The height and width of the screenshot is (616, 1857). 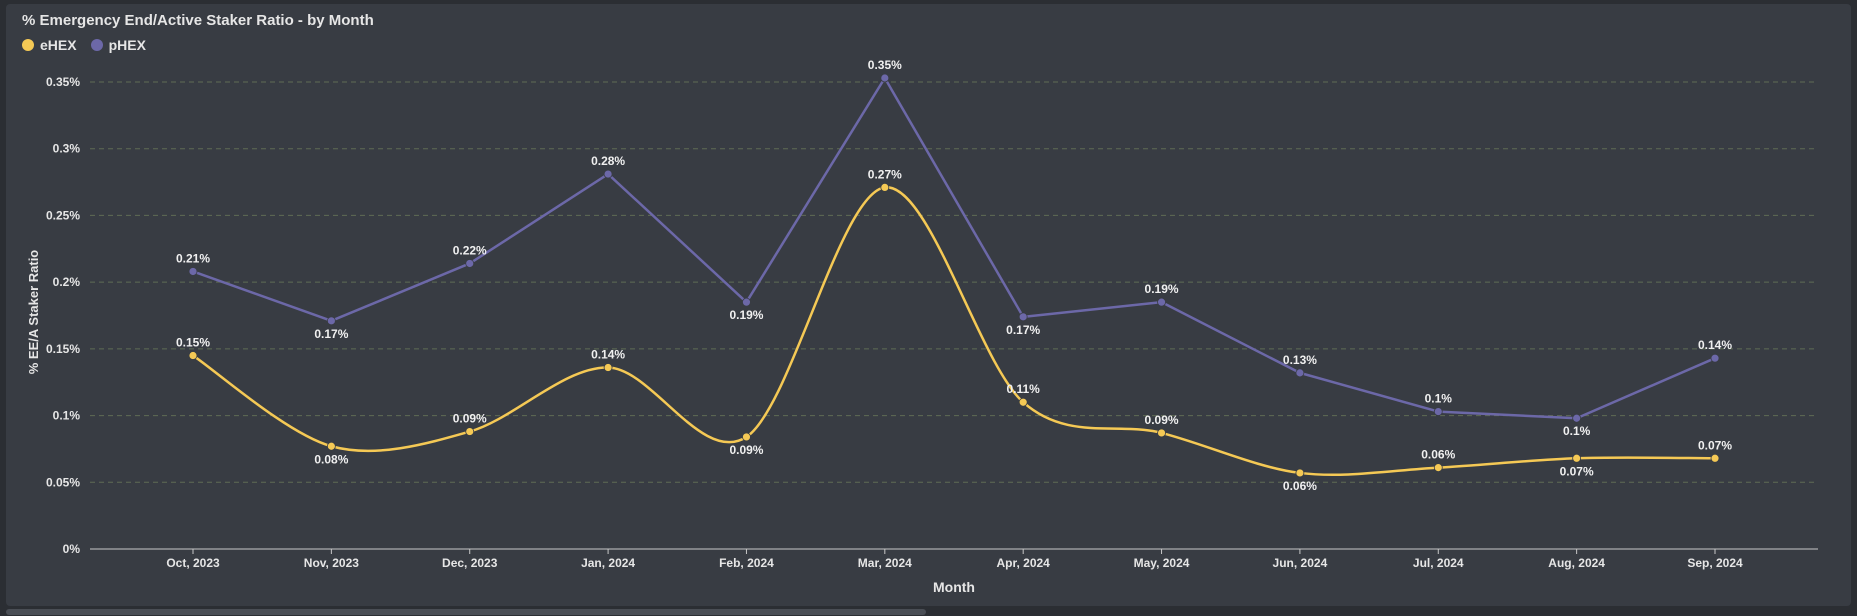 What do you see at coordinates (608, 355) in the screenshot?
I see `data-label-ehex: 0.14%` at bounding box center [608, 355].